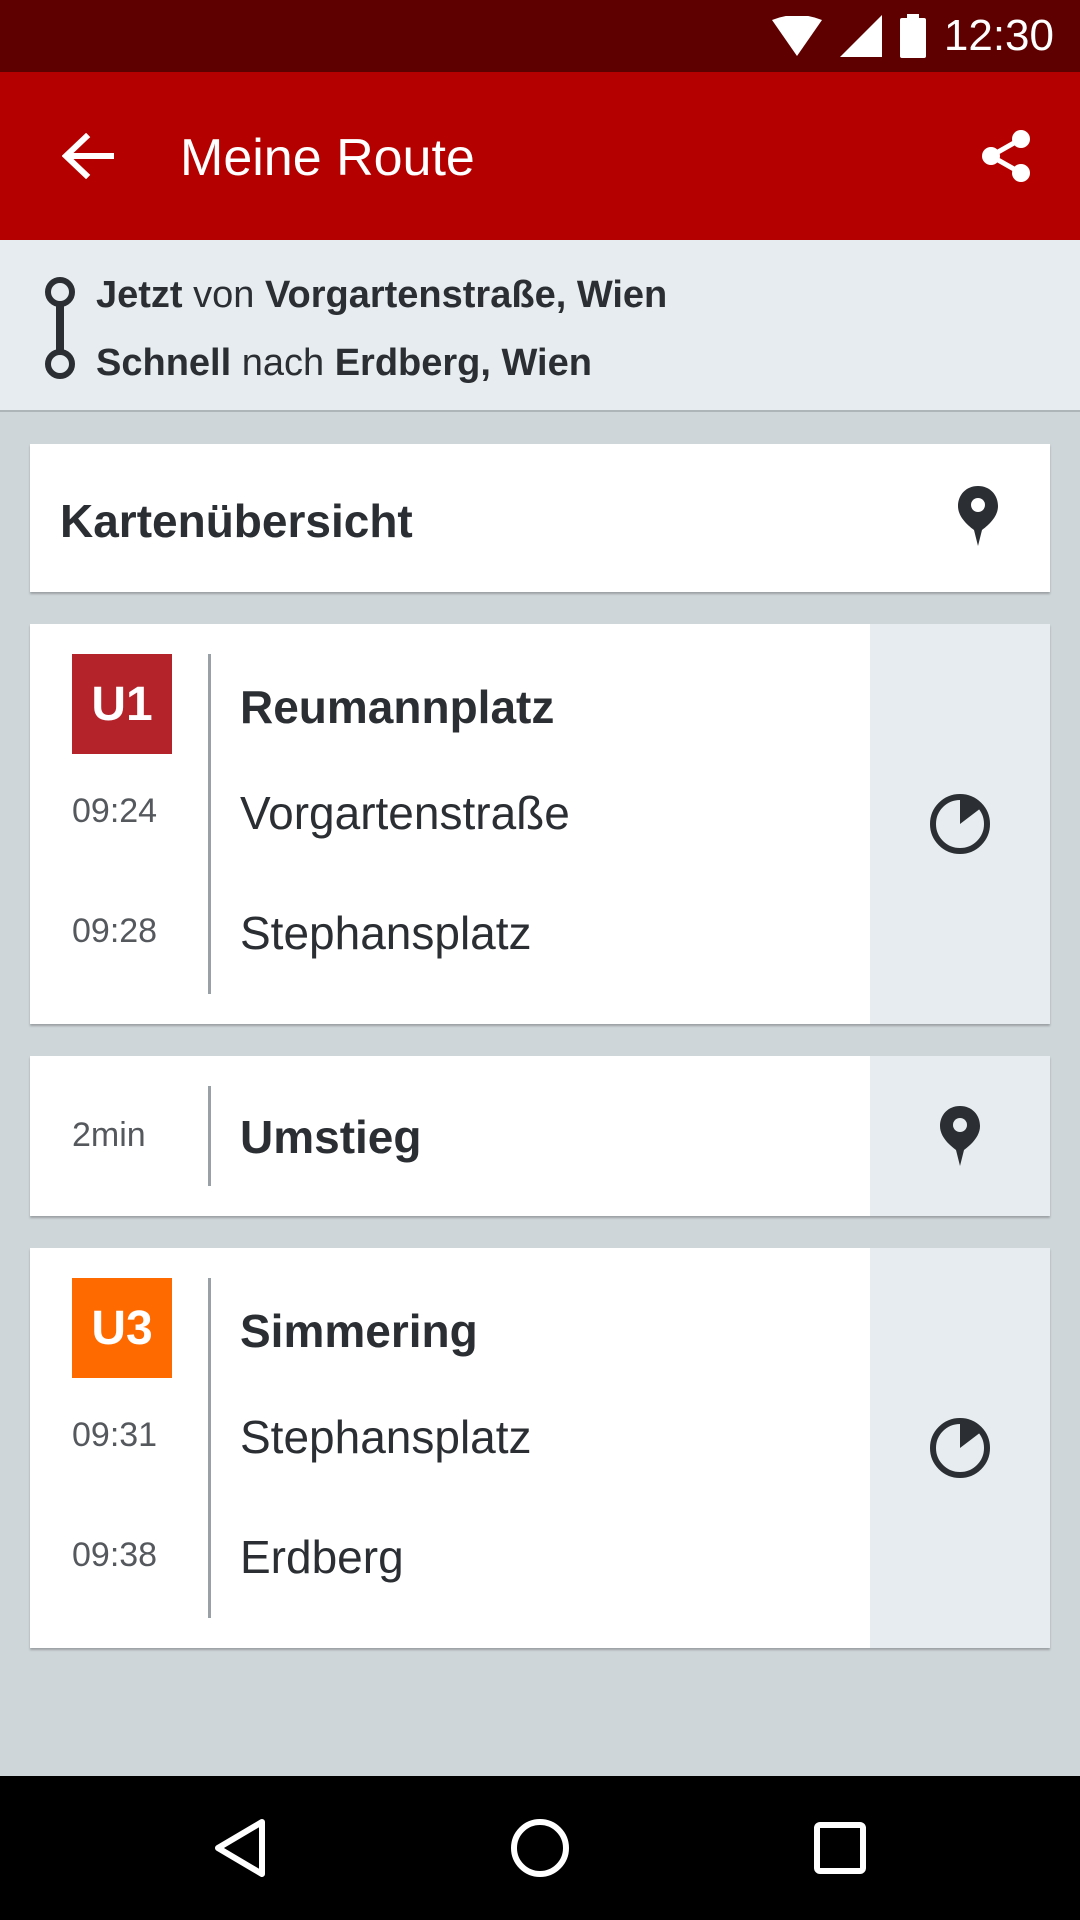 The image size is (1080, 1920). I want to click on nav-home-button, so click(540, 1848).